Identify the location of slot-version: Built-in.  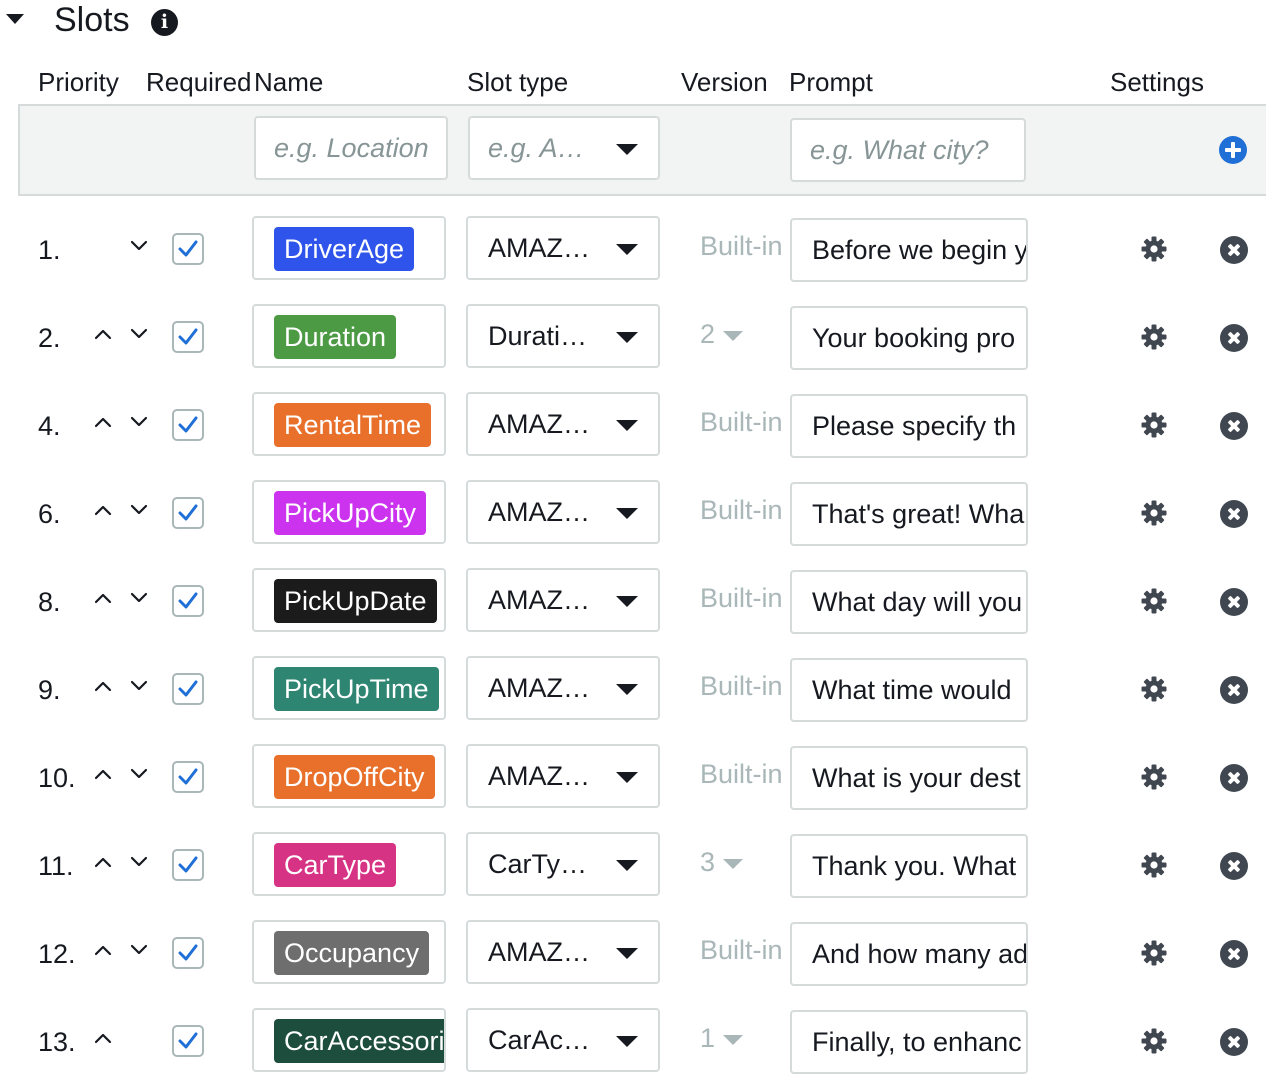
(741, 686).